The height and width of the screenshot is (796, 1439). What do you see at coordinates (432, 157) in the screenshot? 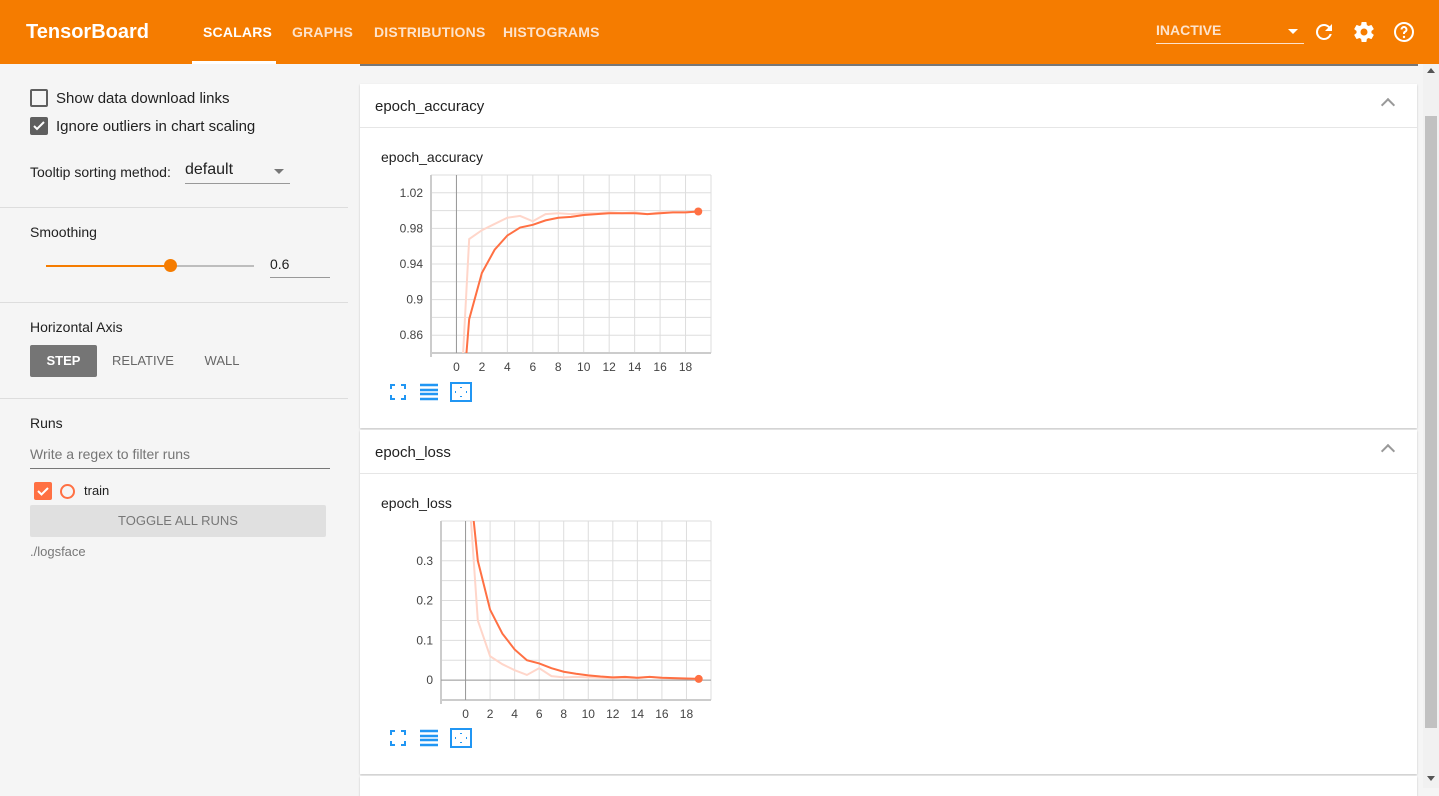
I see `chart-title: epoch_accuracy` at bounding box center [432, 157].